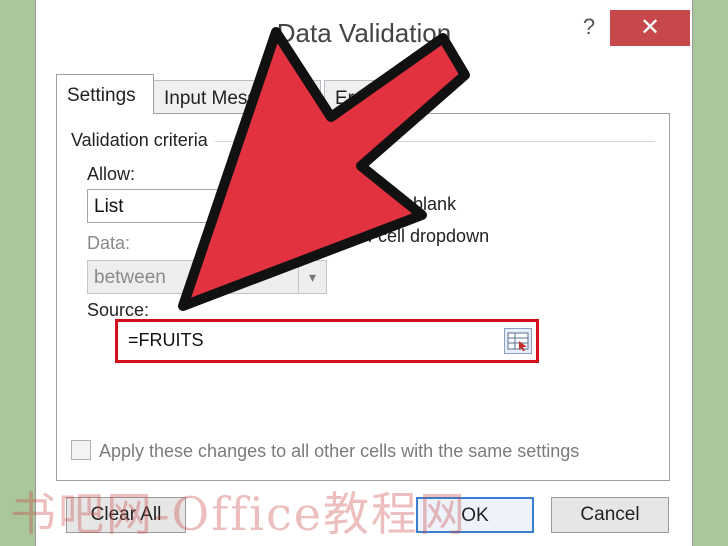  Describe the element at coordinates (207, 277) in the screenshot. I see `data-select: between ▾` at that location.